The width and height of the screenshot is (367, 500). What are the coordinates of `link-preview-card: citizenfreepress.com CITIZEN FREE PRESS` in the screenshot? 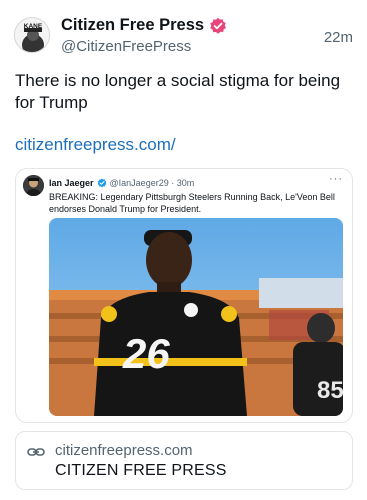 It's located at (184, 460).